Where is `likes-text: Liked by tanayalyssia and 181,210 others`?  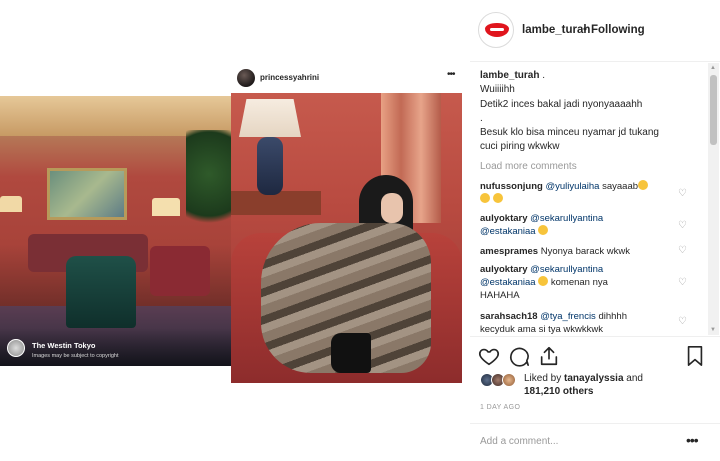
likes-text: Liked by tanayalyssia and 181,210 others is located at coordinates (583, 385).